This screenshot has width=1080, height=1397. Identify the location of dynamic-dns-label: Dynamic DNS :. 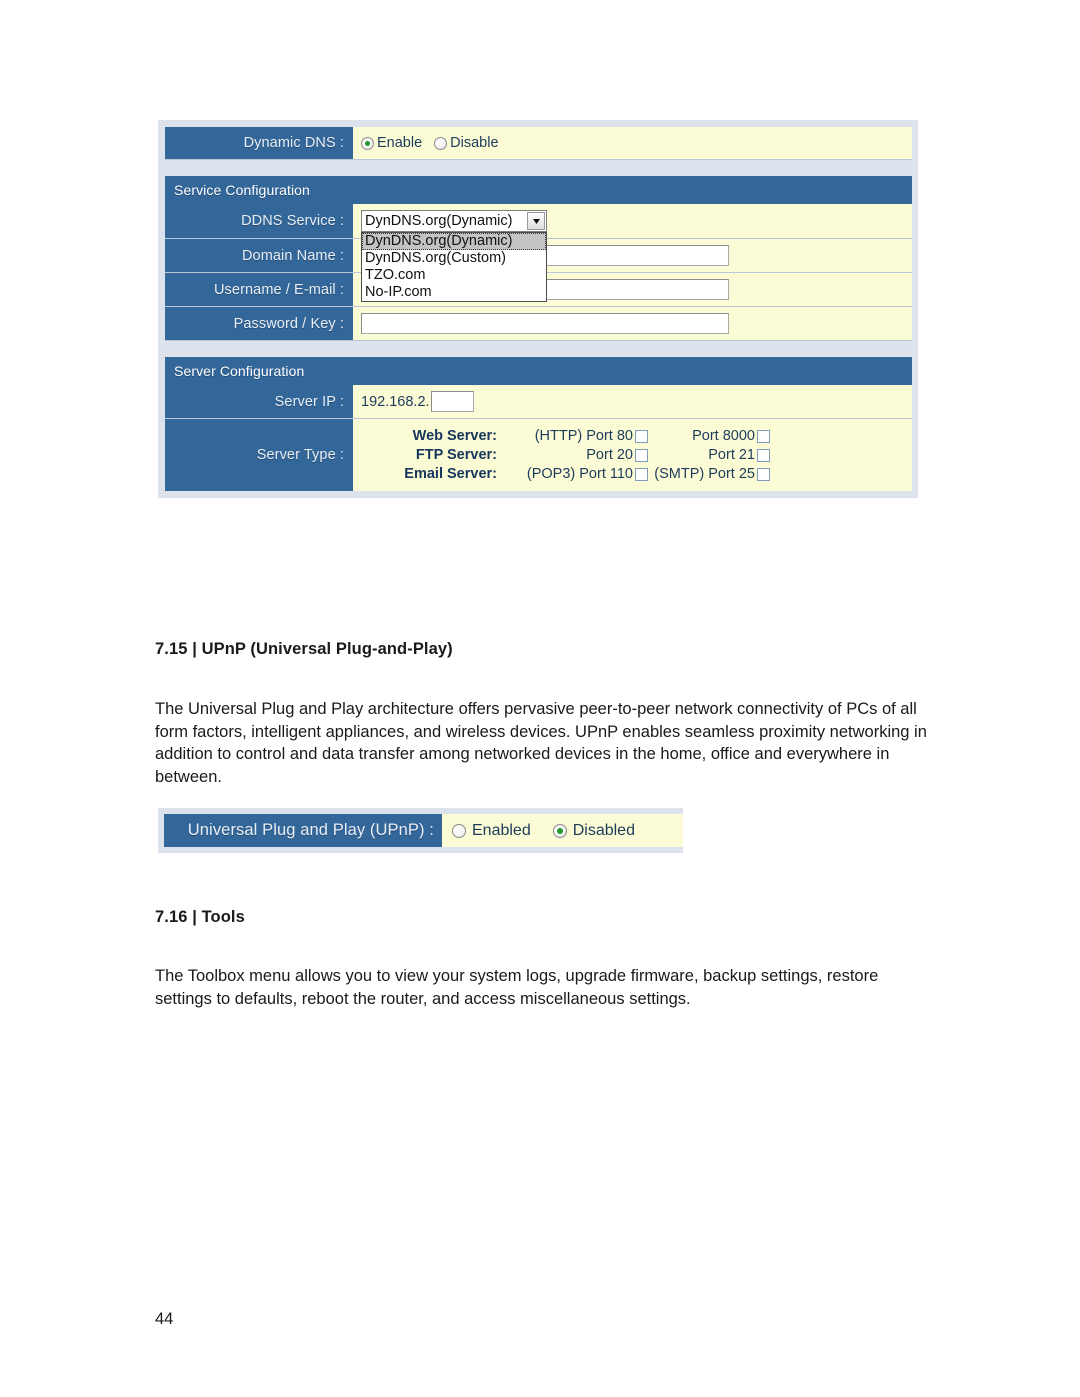
(259, 143).